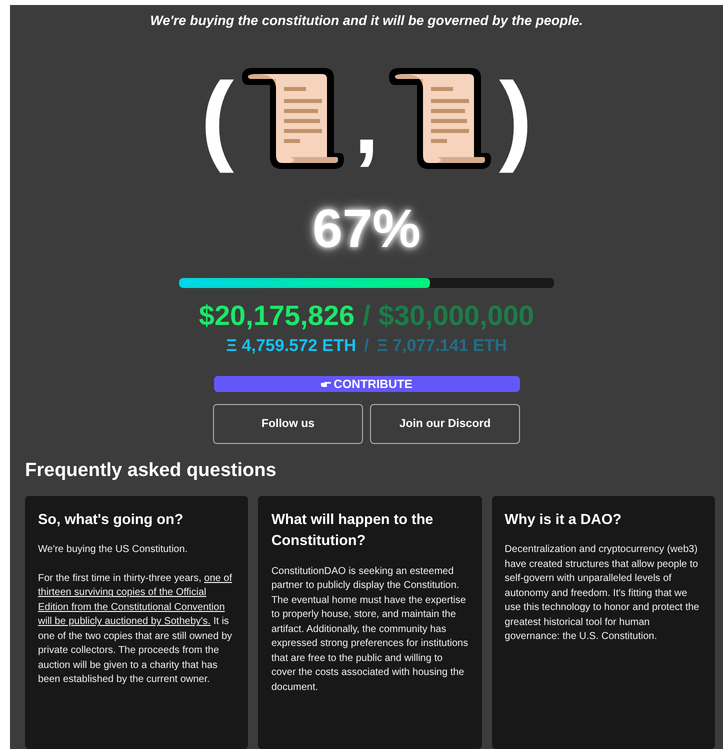  I want to click on tagline: We're buying the constitution and it will be governed by the people., so click(366, 20).